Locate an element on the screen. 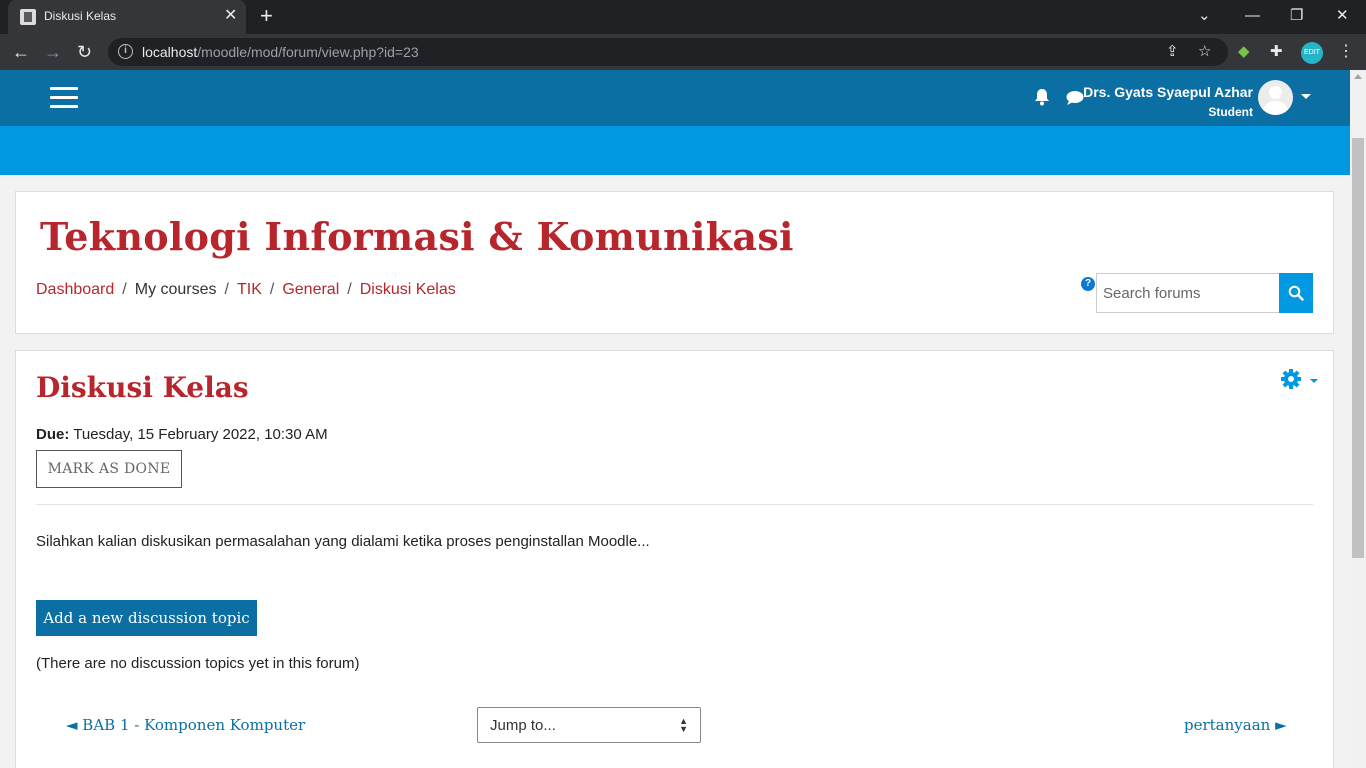 The width and height of the screenshot is (1366, 768). moodle-navbar: Drs. Gyats Syaepul Azhar Student is located at coordinates (675, 98).